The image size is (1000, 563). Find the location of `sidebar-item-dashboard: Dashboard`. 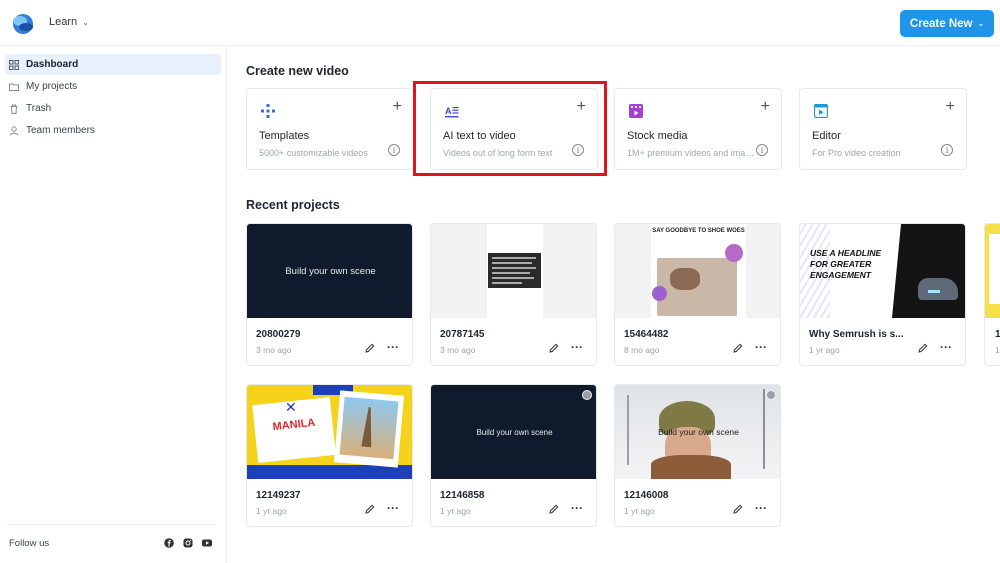

sidebar-item-dashboard: Dashboard is located at coordinates (113, 64).